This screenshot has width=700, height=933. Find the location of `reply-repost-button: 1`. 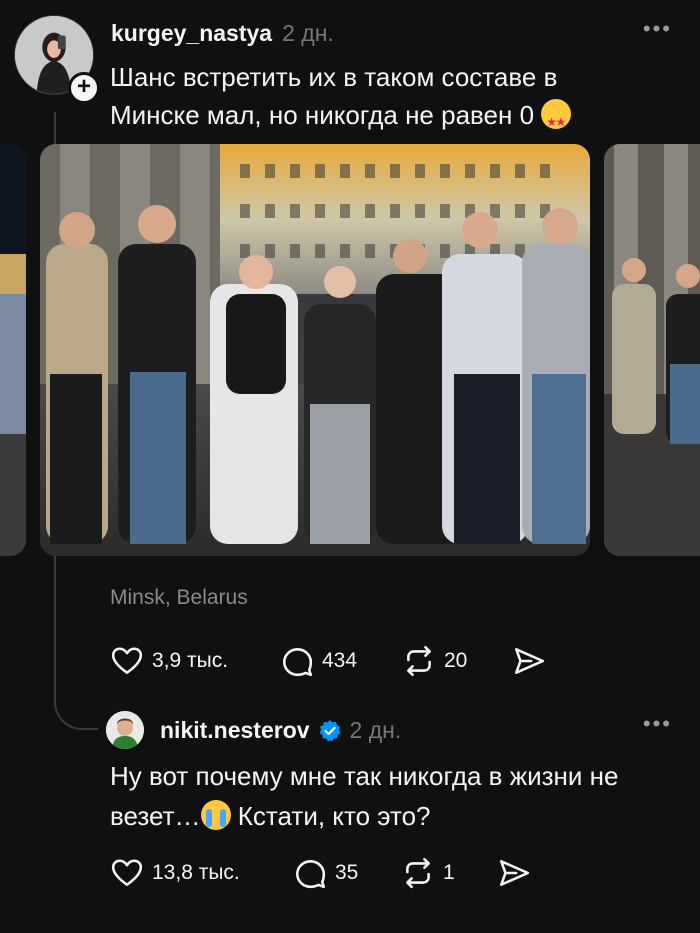

reply-repost-button: 1 is located at coordinates (449, 873).